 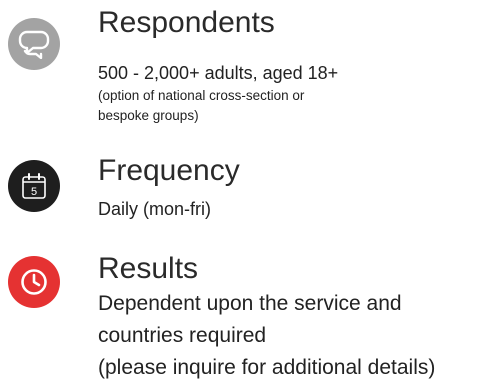 I want to click on results-title: Results, so click(x=148, y=268).